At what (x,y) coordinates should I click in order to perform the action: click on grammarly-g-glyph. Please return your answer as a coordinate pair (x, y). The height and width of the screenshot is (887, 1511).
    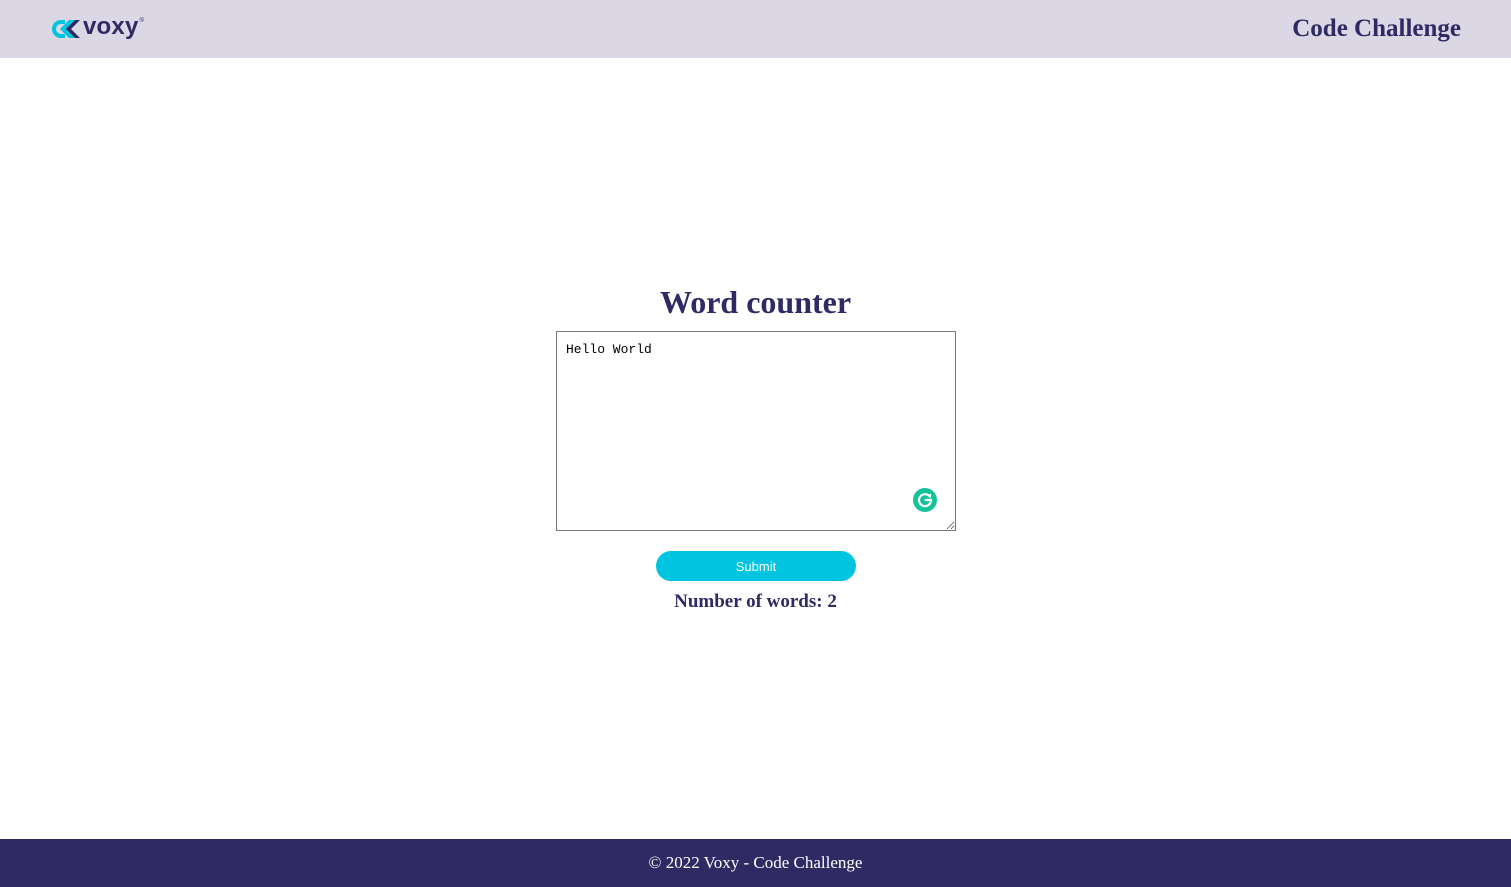
    Looking at the image, I should click on (925, 500).